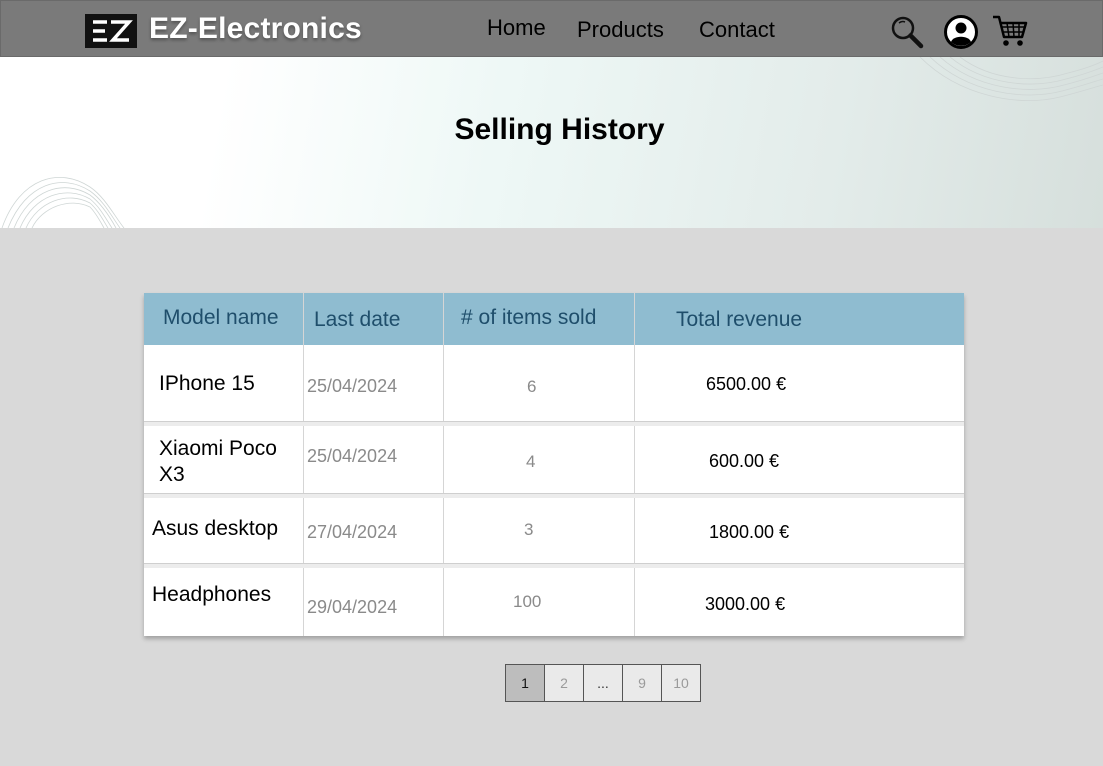  What do you see at coordinates (528, 318) in the screenshot?
I see `header-items-sold: # of items sold` at bounding box center [528, 318].